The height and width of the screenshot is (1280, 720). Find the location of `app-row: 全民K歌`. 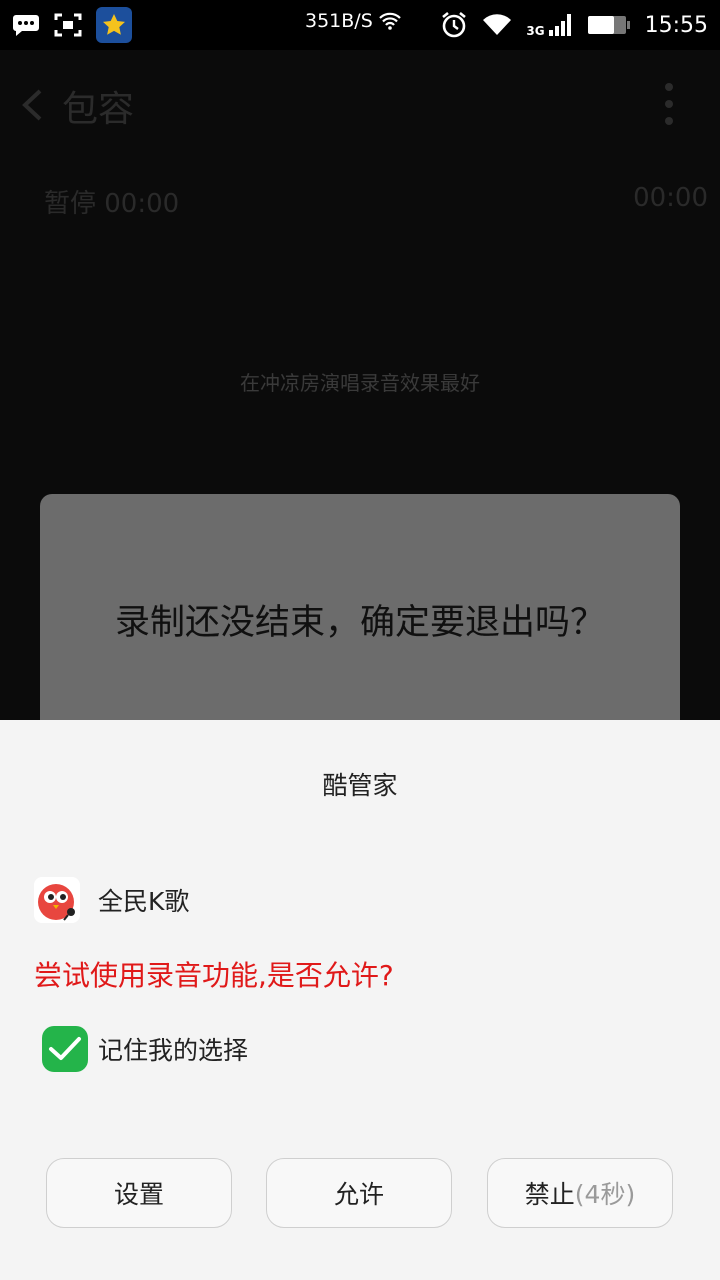

app-row: 全民K歌 is located at coordinates (111, 900).